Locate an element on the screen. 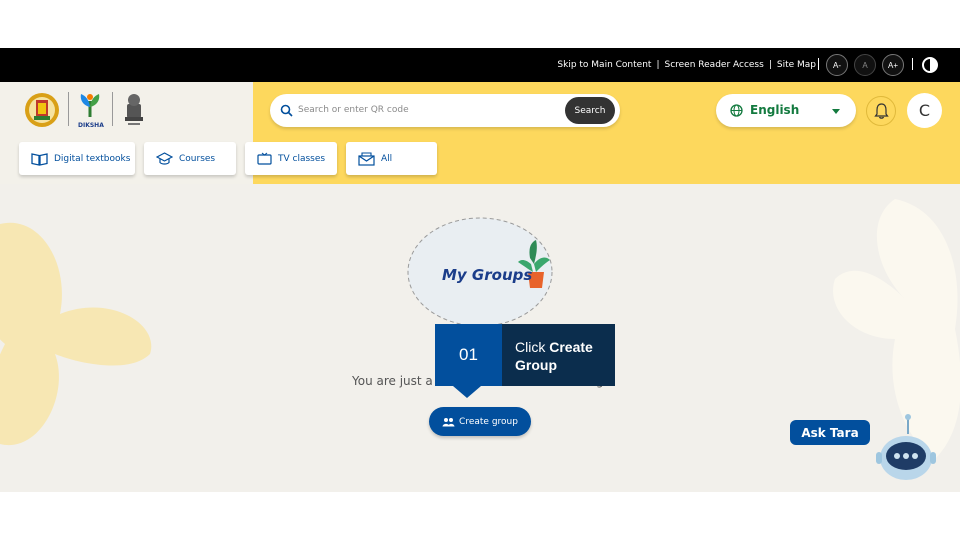 Image resolution: width=960 pixels, height=540 pixels. site-map-link: Site Map is located at coordinates (796, 65).